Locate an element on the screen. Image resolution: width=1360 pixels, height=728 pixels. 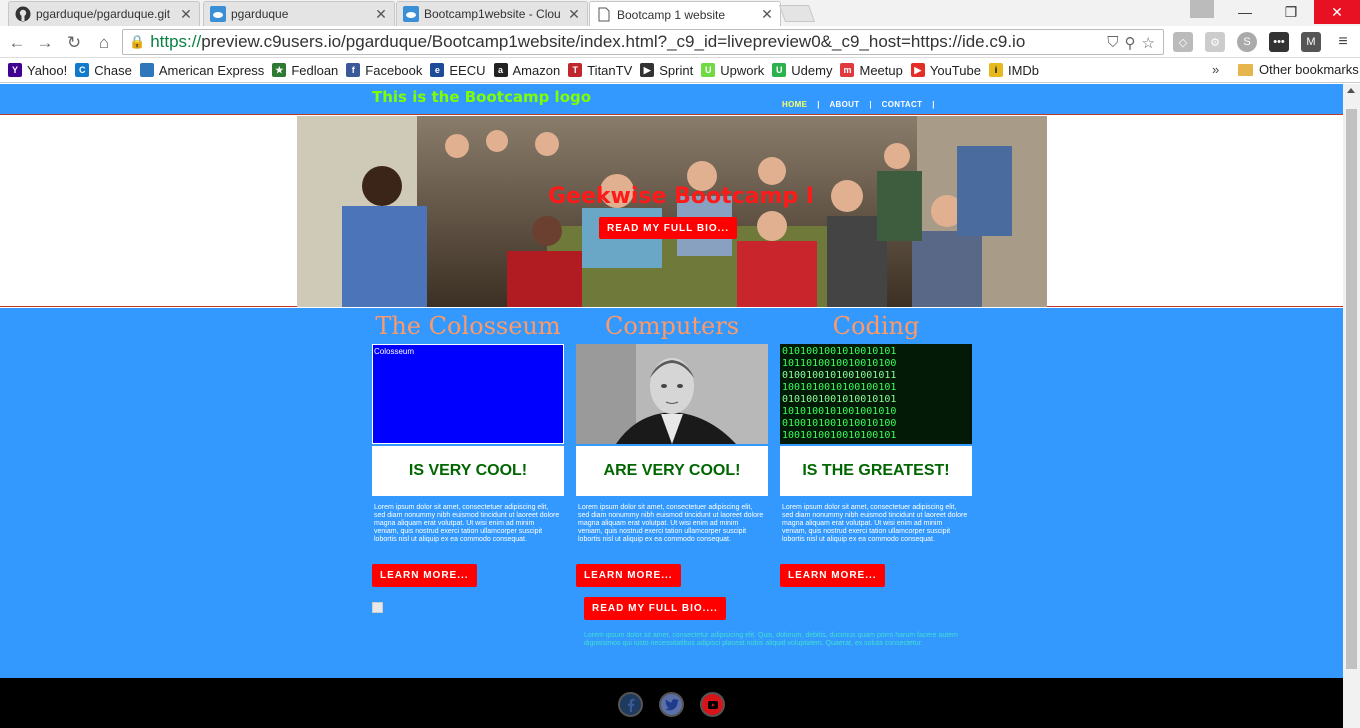
youtube-icon: ▶ is located at coordinates (917, 70).